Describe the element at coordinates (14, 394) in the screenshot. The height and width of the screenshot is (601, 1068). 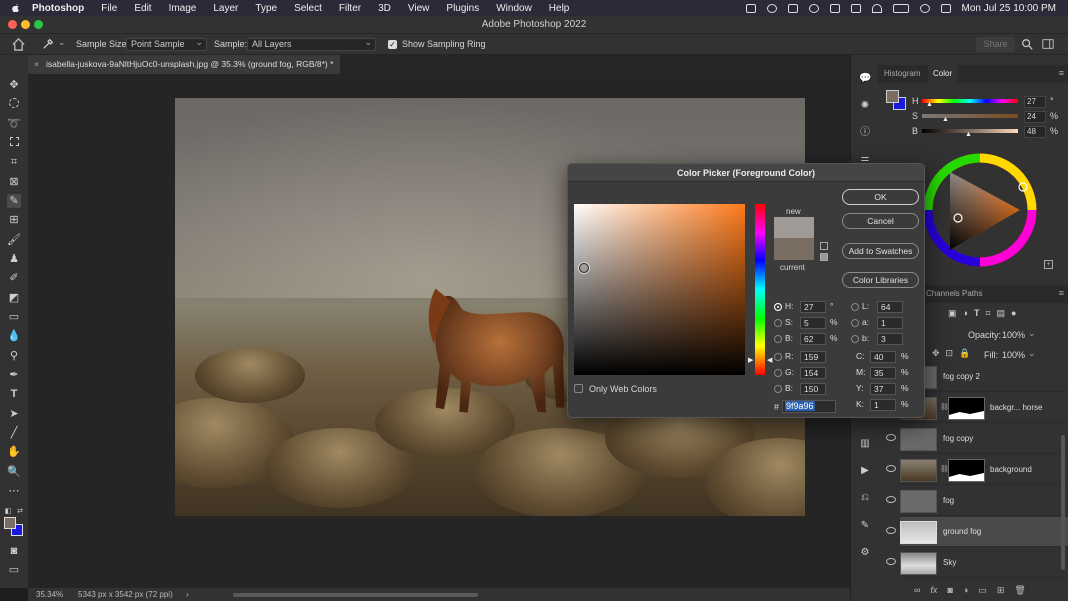
I see `type-tool-icon: T` at that location.